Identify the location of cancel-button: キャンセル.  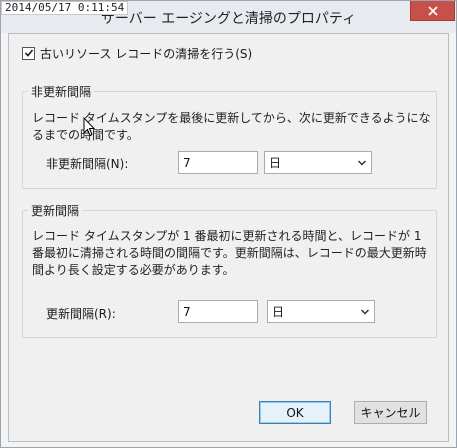
(390, 412).